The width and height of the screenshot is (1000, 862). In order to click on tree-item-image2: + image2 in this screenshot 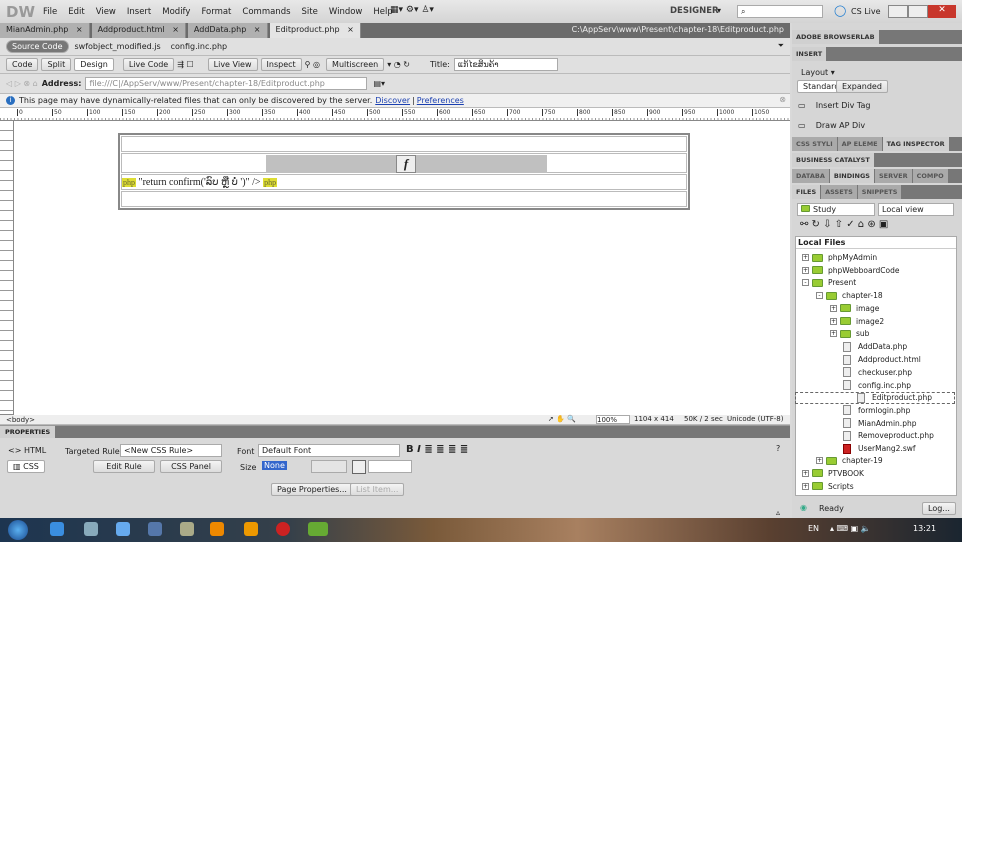, I will do `click(857, 321)`.